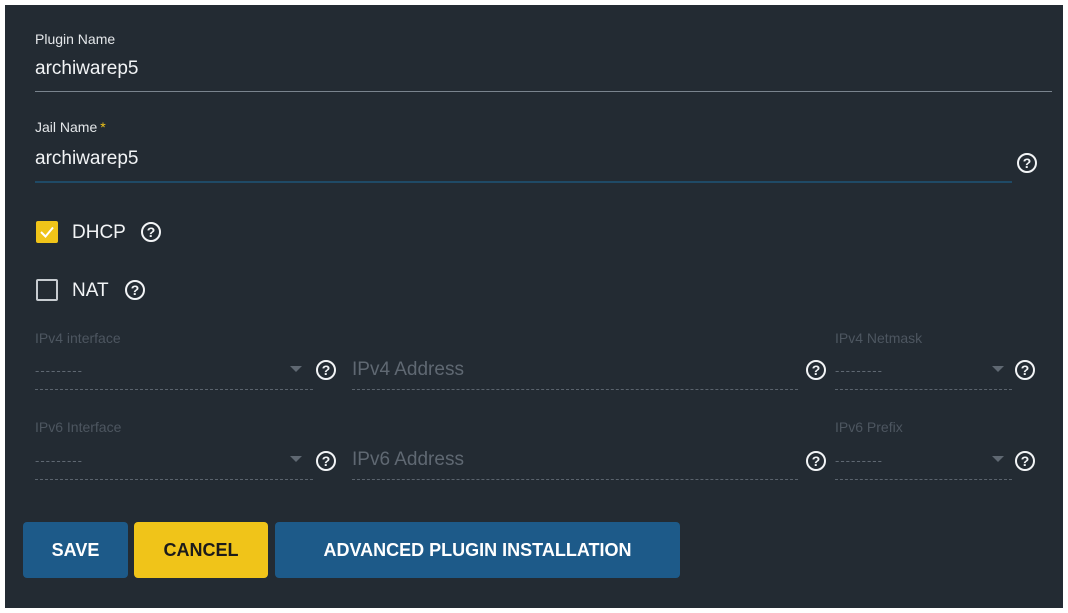 Image resolution: width=1068 pixels, height=613 pixels. I want to click on ipv6-address-help-icon: ?, so click(816, 461).